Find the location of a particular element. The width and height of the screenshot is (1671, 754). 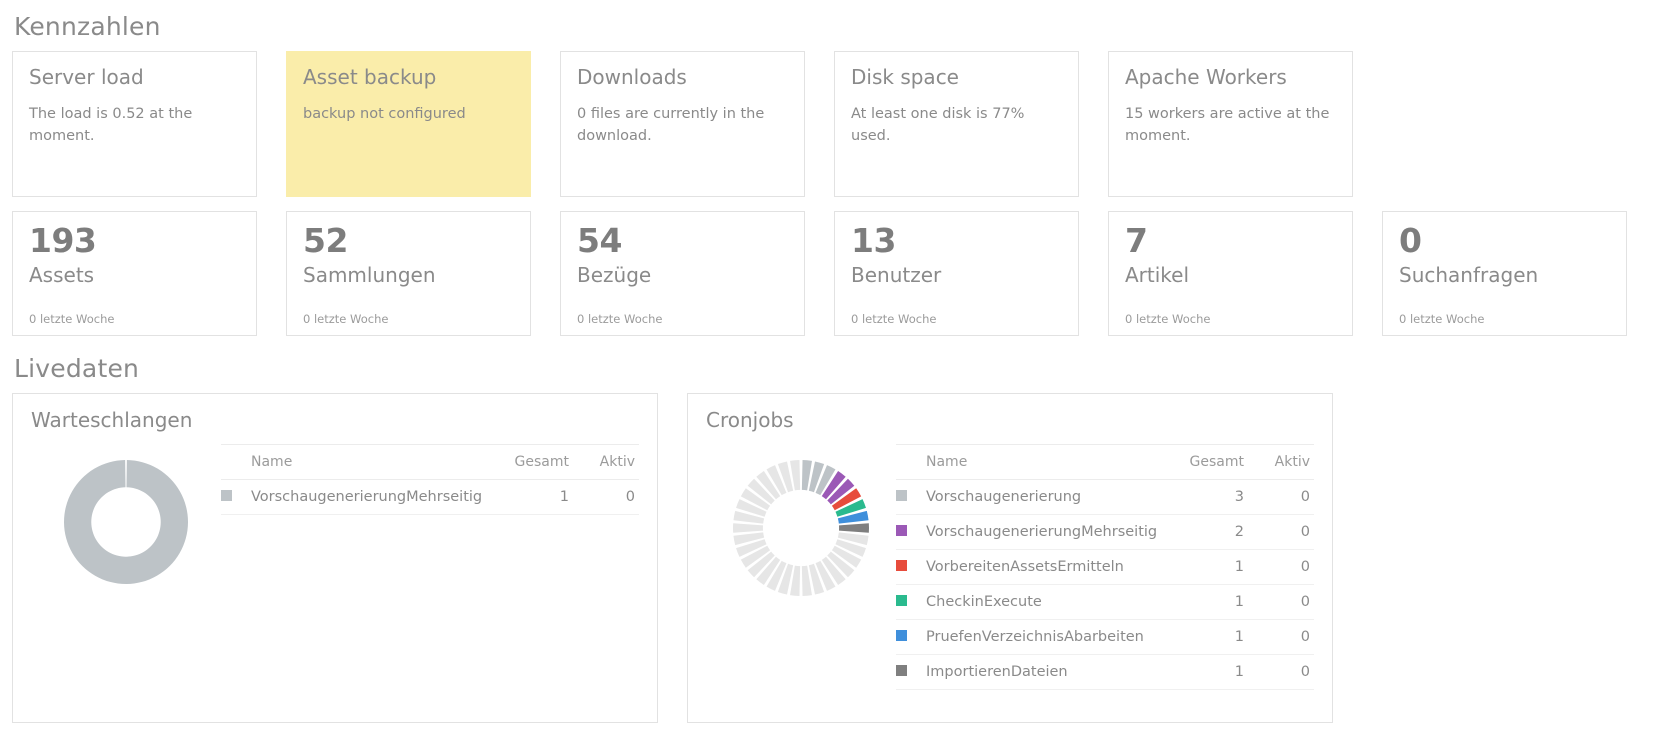

table-row: VorschaugenerierungMehrseitig 1 0 is located at coordinates (430, 497).